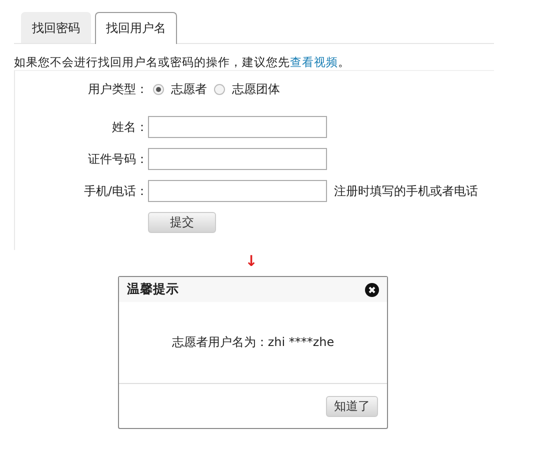 This screenshot has height=456, width=547. Describe the element at coordinates (344, 62) in the screenshot. I see `notice-punctuation: 。` at that location.